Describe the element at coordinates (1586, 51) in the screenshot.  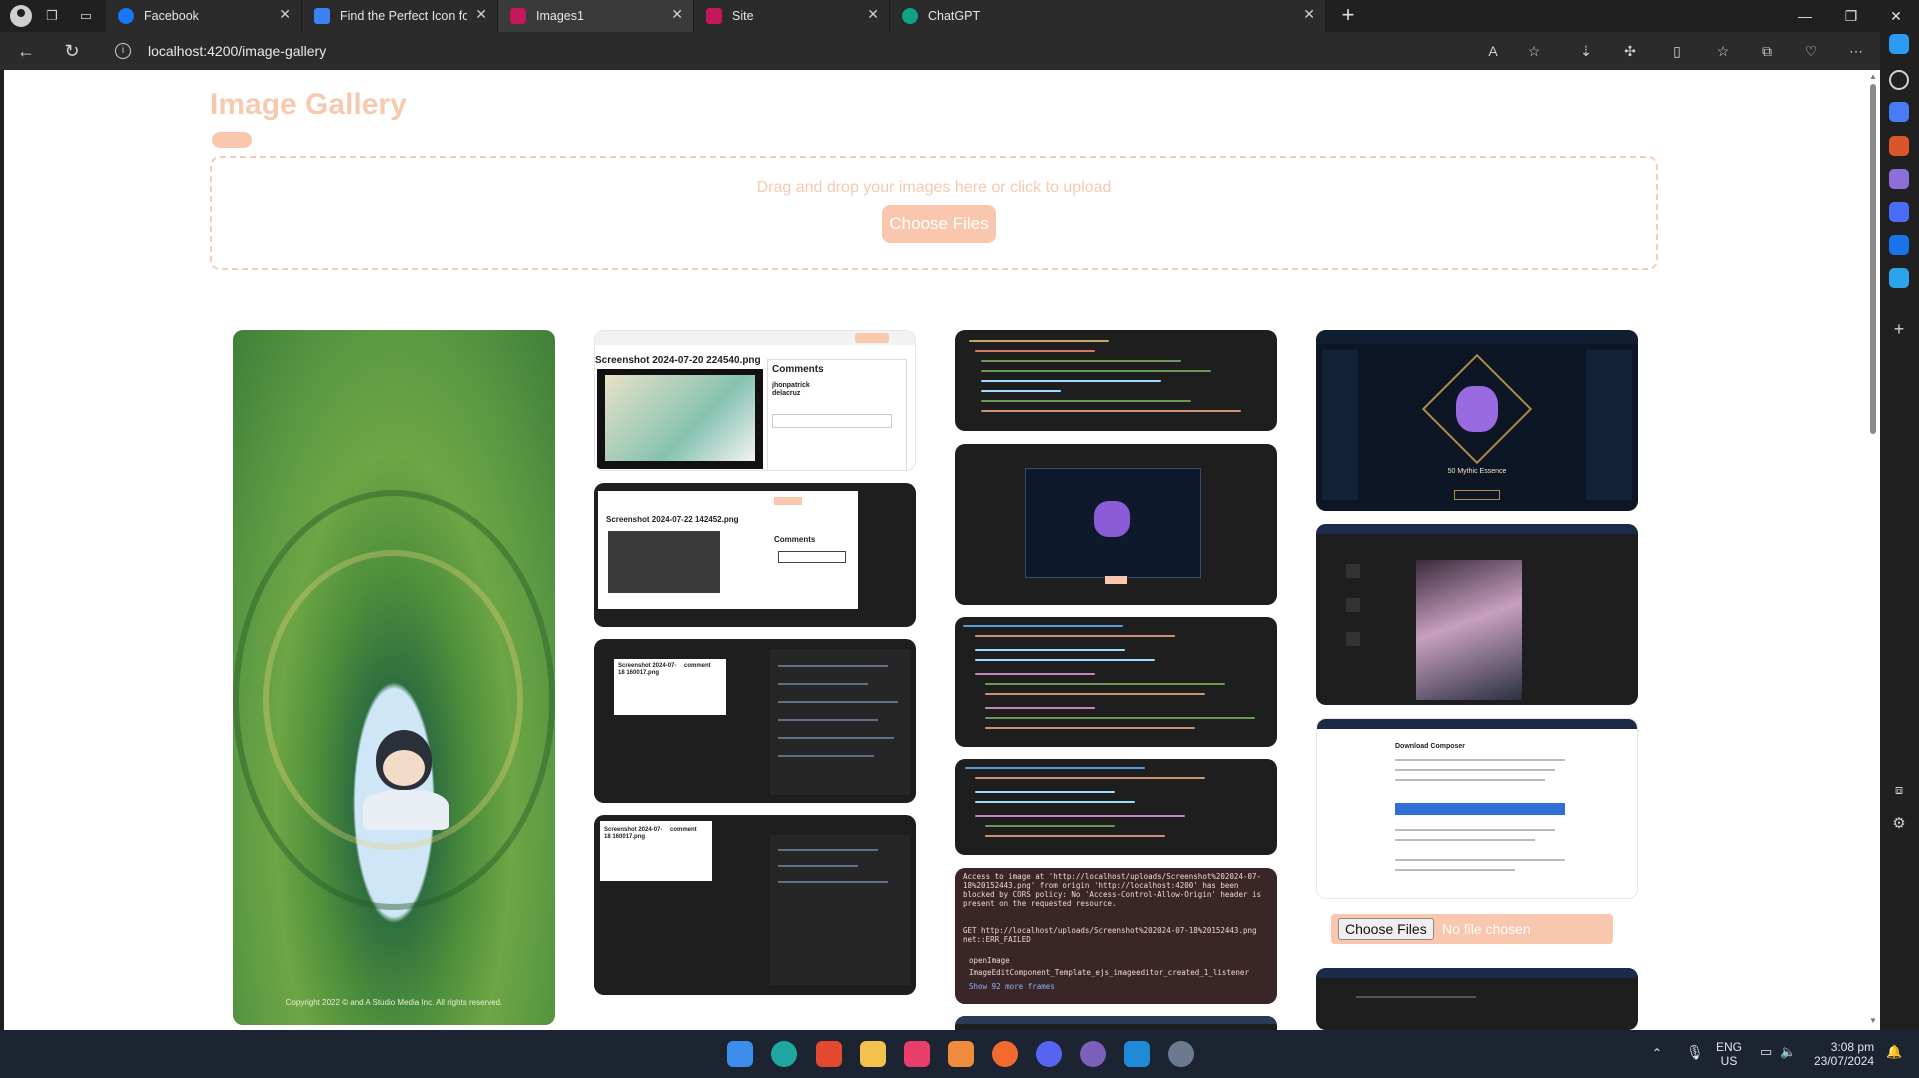
I see `download-icon: ⇣` at that location.